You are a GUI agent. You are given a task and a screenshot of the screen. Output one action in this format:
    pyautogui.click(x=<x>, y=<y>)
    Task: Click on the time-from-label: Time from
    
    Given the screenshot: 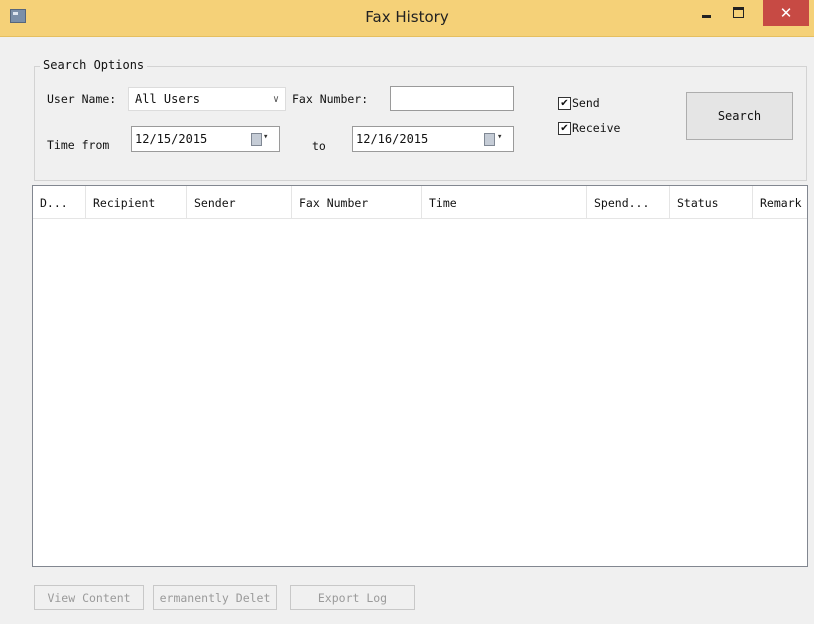 What is the action you would take?
    pyautogui.click(x=78, y=145)
    